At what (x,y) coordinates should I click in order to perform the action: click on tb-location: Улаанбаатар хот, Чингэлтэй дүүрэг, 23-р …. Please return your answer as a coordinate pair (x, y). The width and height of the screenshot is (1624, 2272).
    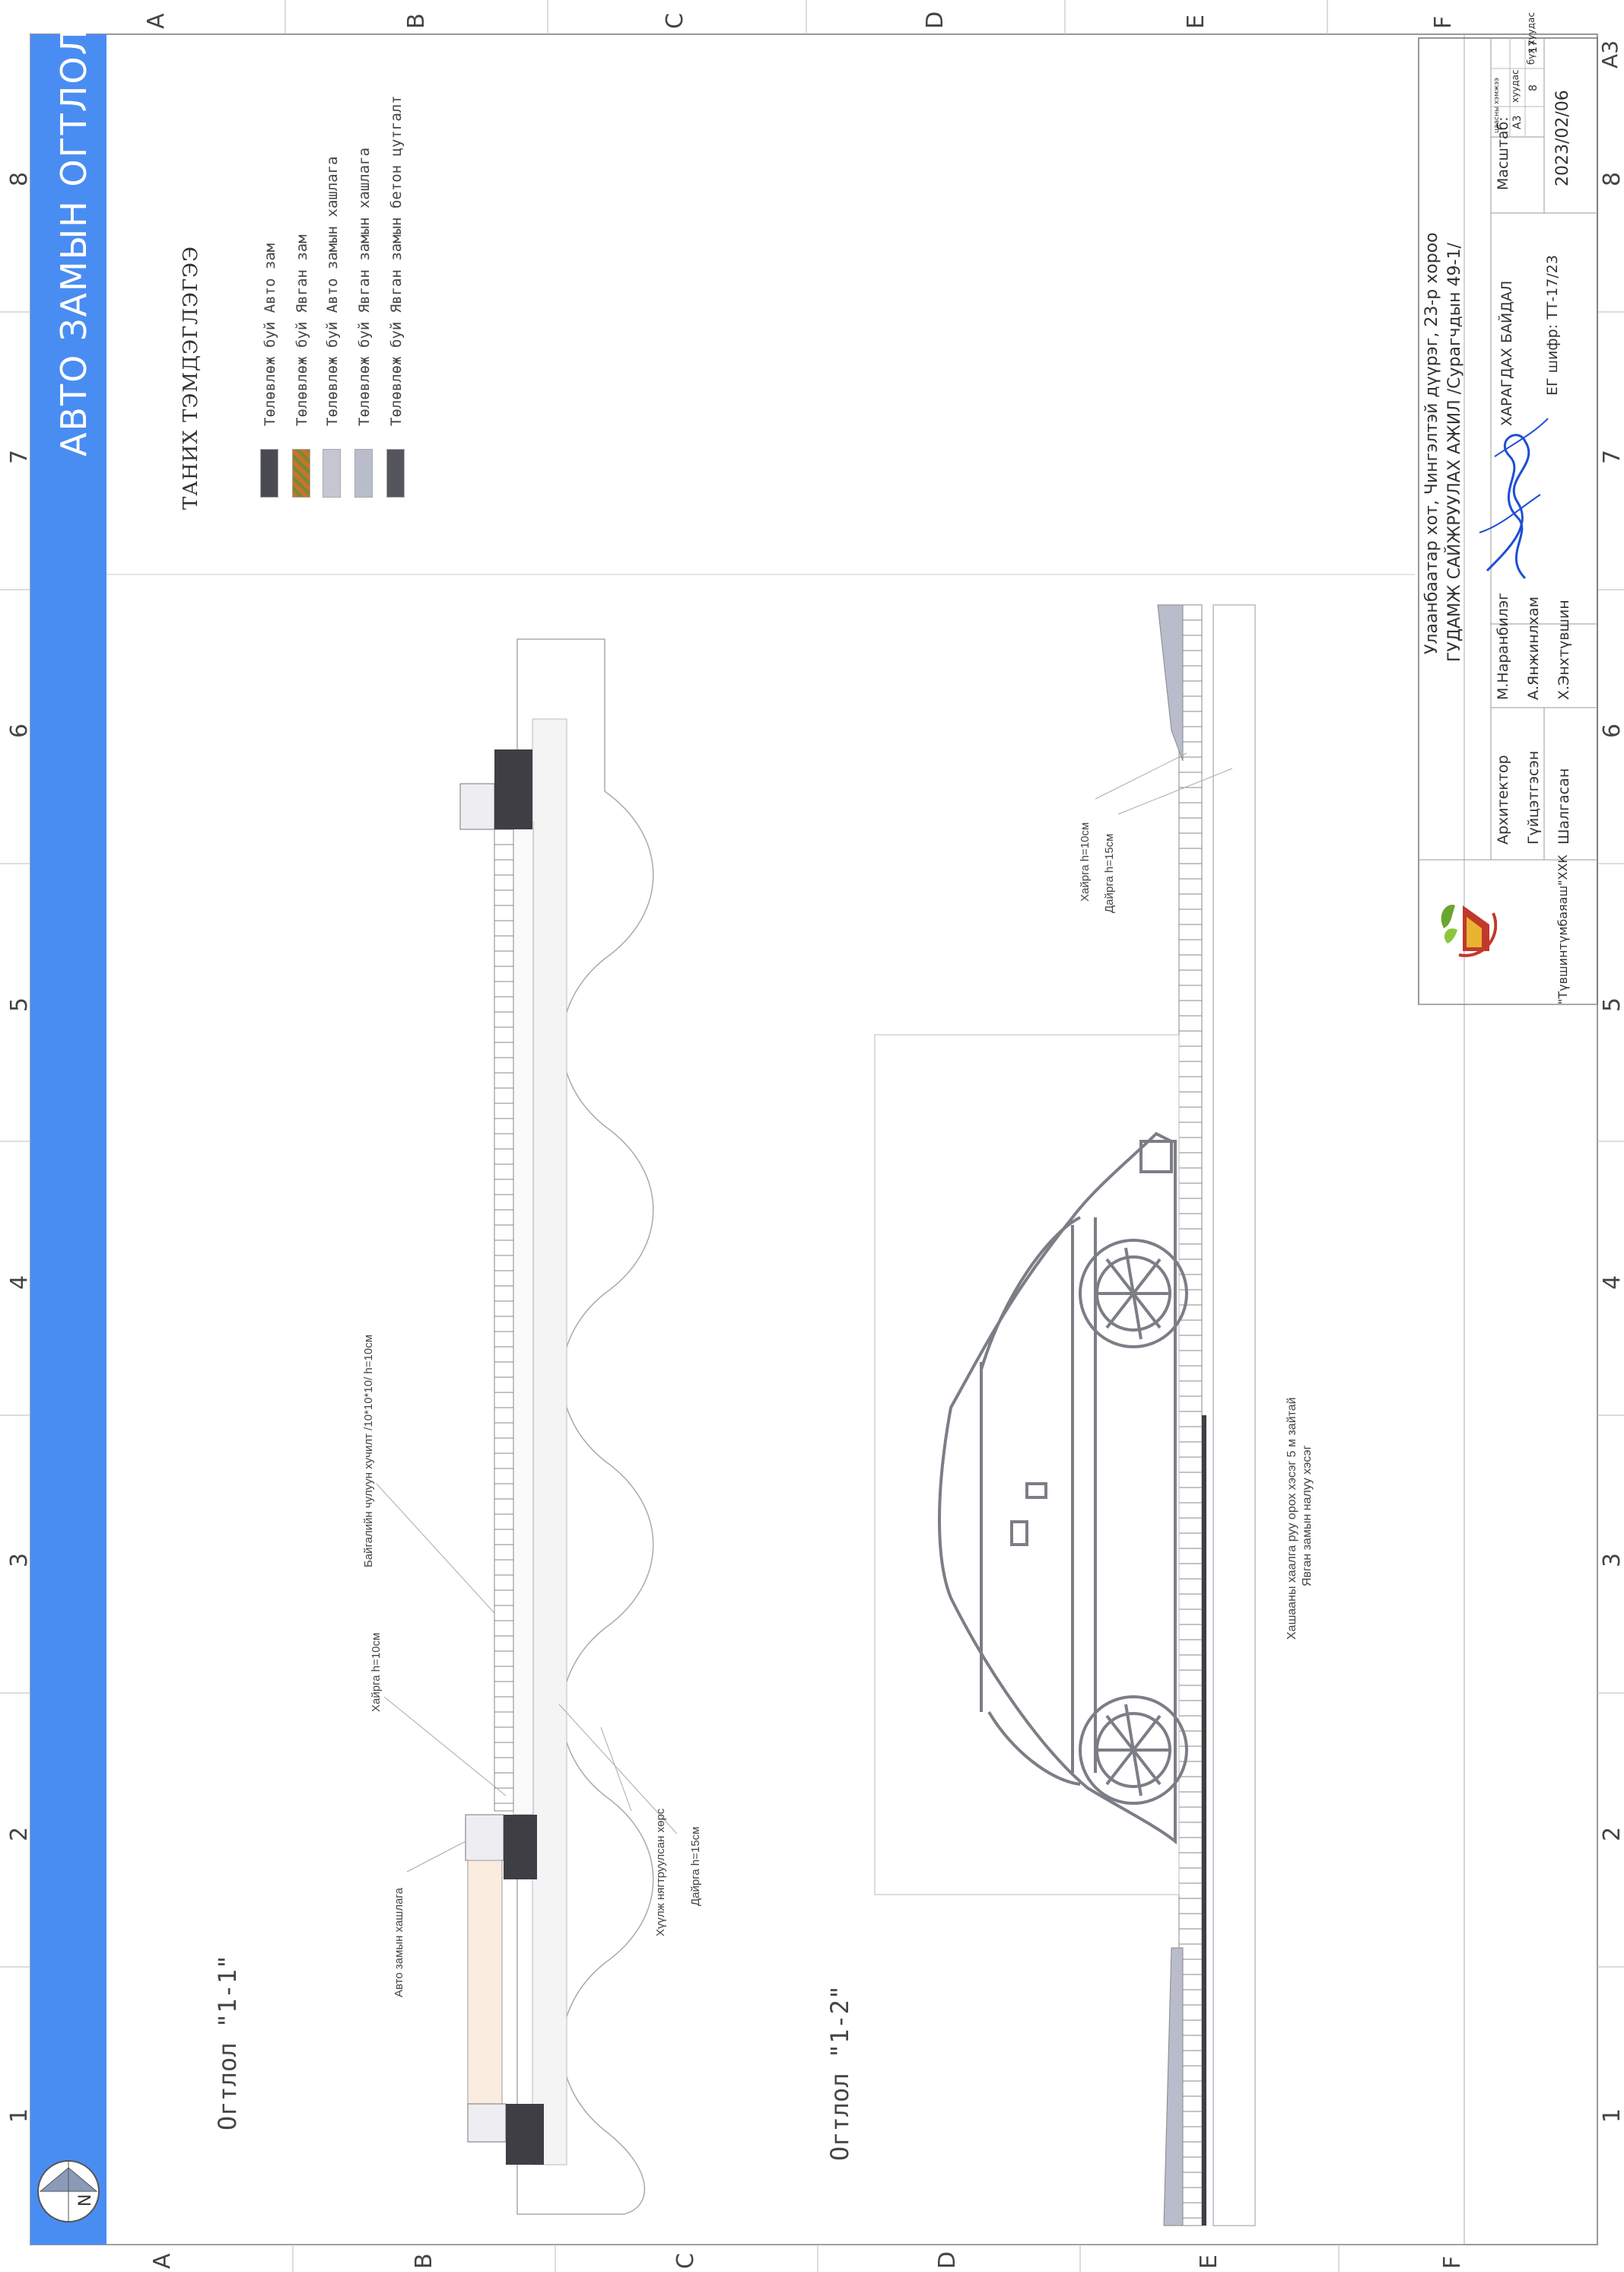
    Looking at the image, I should click on (1431, 443).